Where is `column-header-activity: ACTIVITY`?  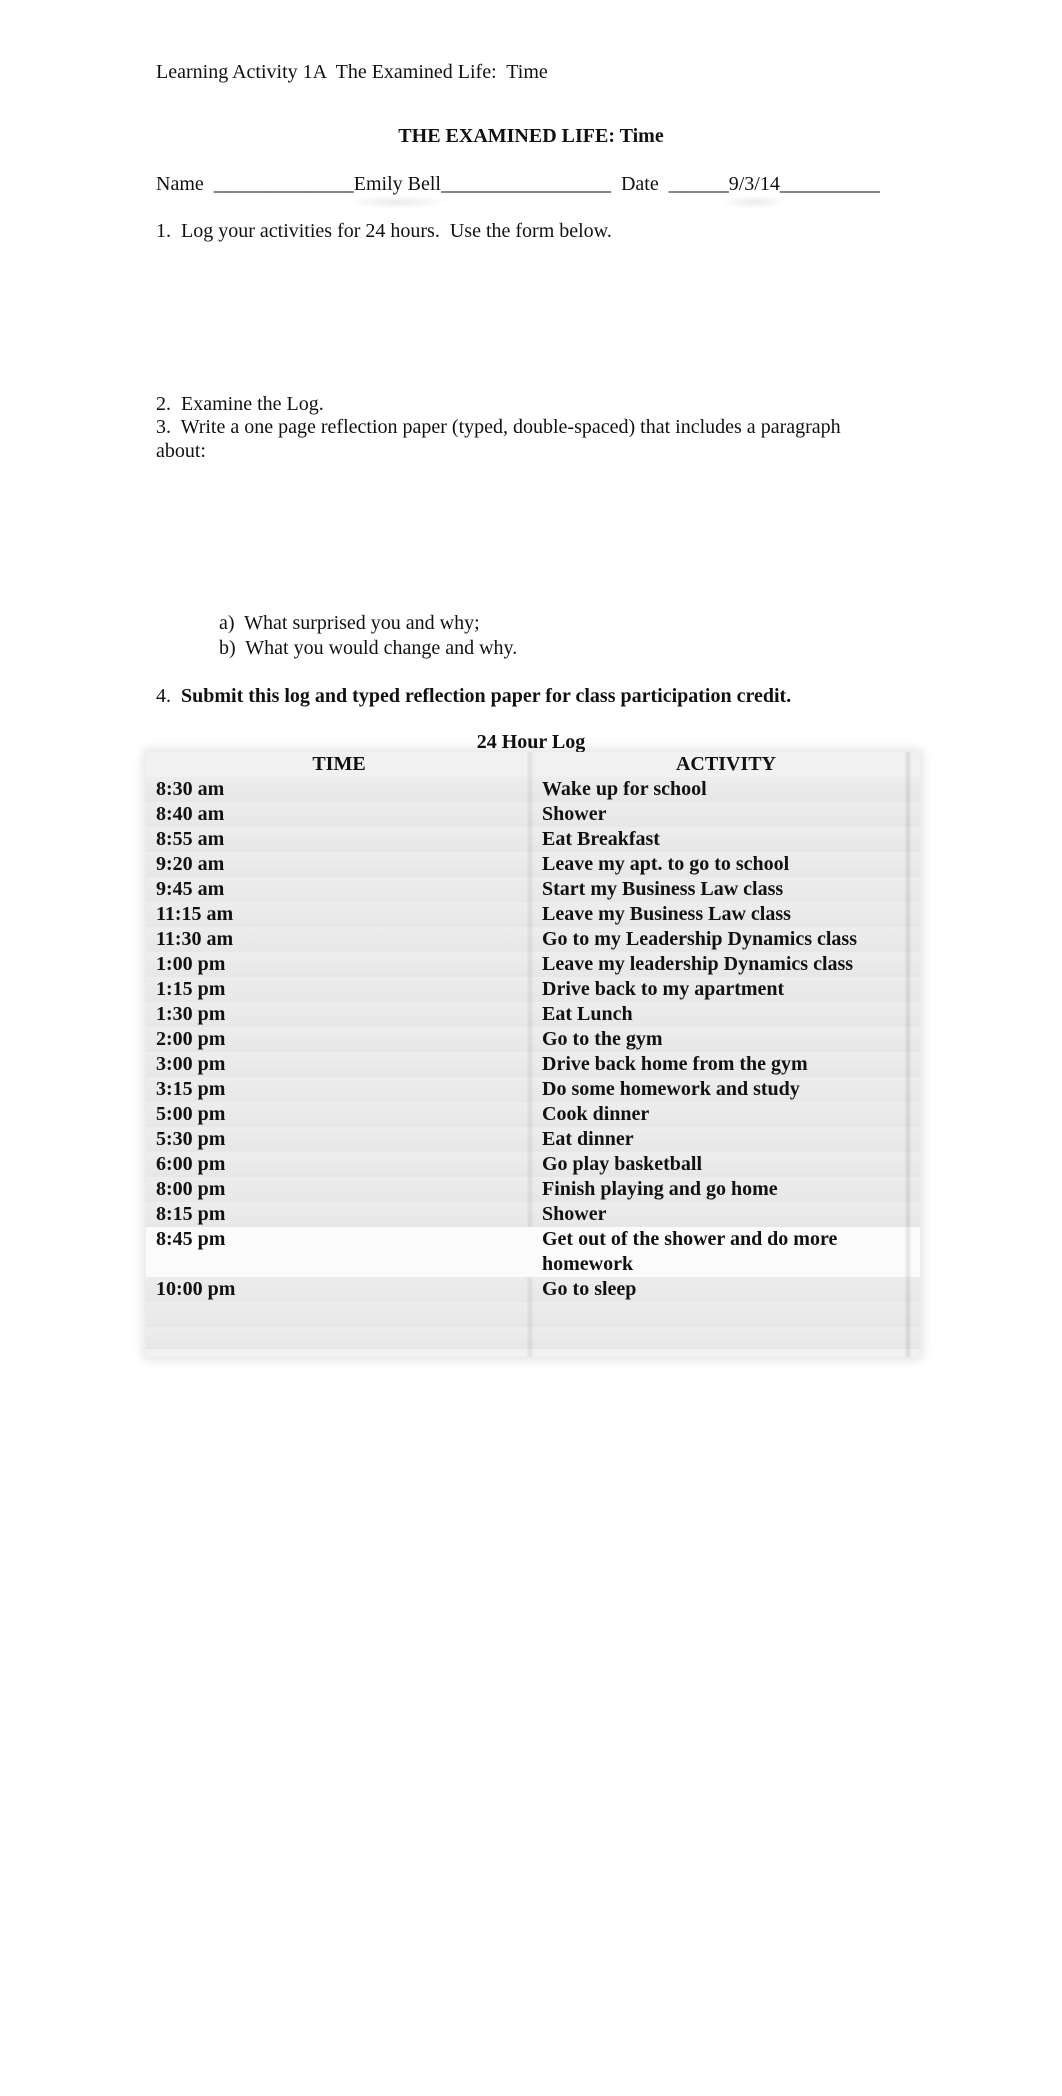 column-header-activity: ACTIVITY is located at coordinates (726, 764).